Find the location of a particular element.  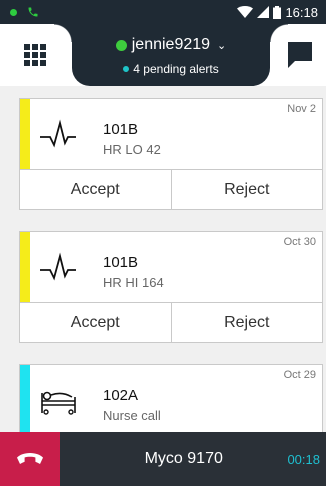

wifi-icon is located at coordinates (245, 12).